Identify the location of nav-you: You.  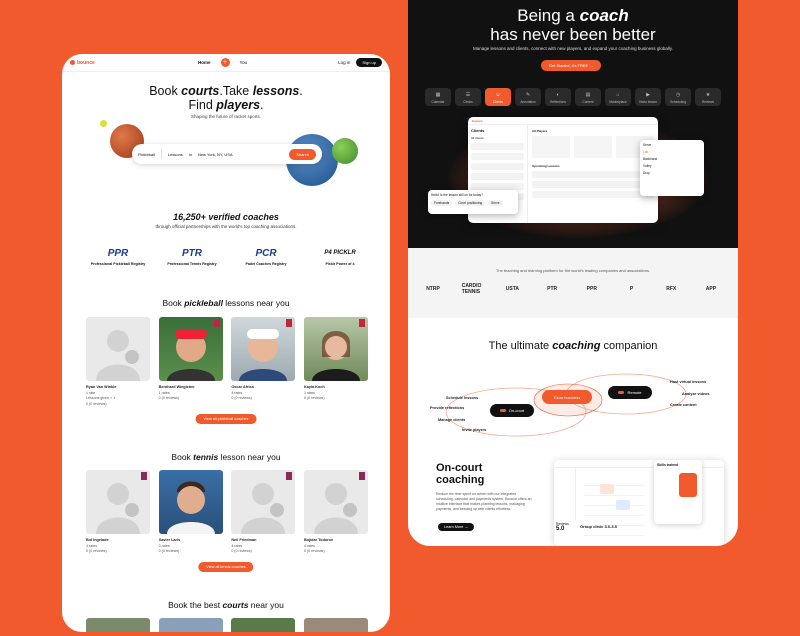
(244, 62).